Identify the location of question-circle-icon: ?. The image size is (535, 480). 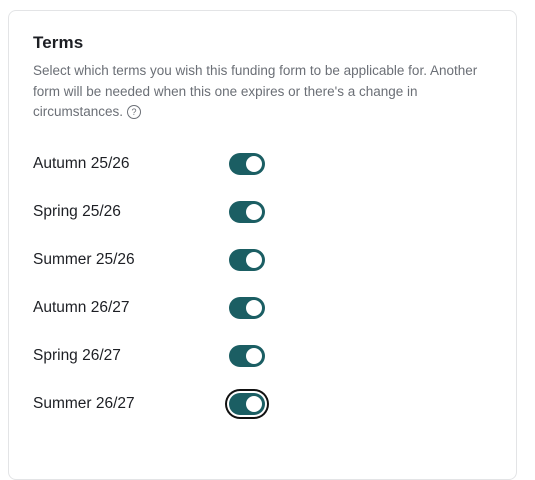
(134, 112).